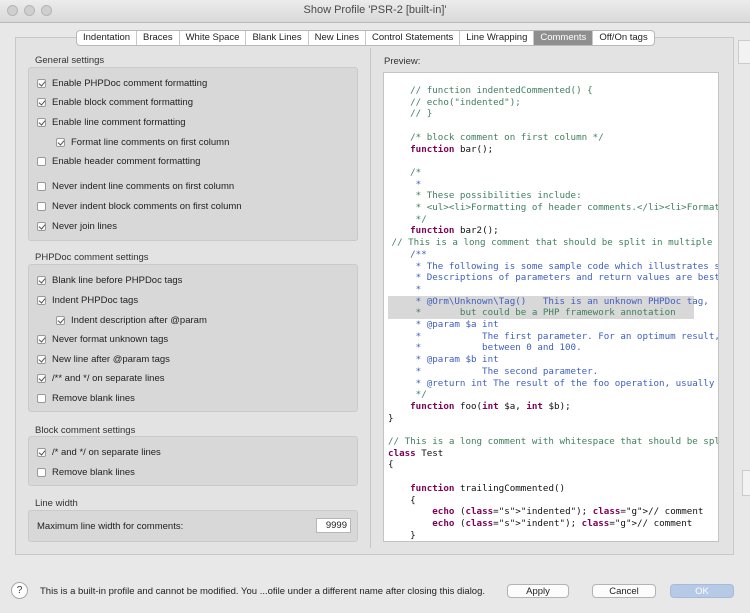  Describe the element at coordinates (117, 280) in the screenshot. I see `option-label: Blank line before PHPDoc tags` at that location.